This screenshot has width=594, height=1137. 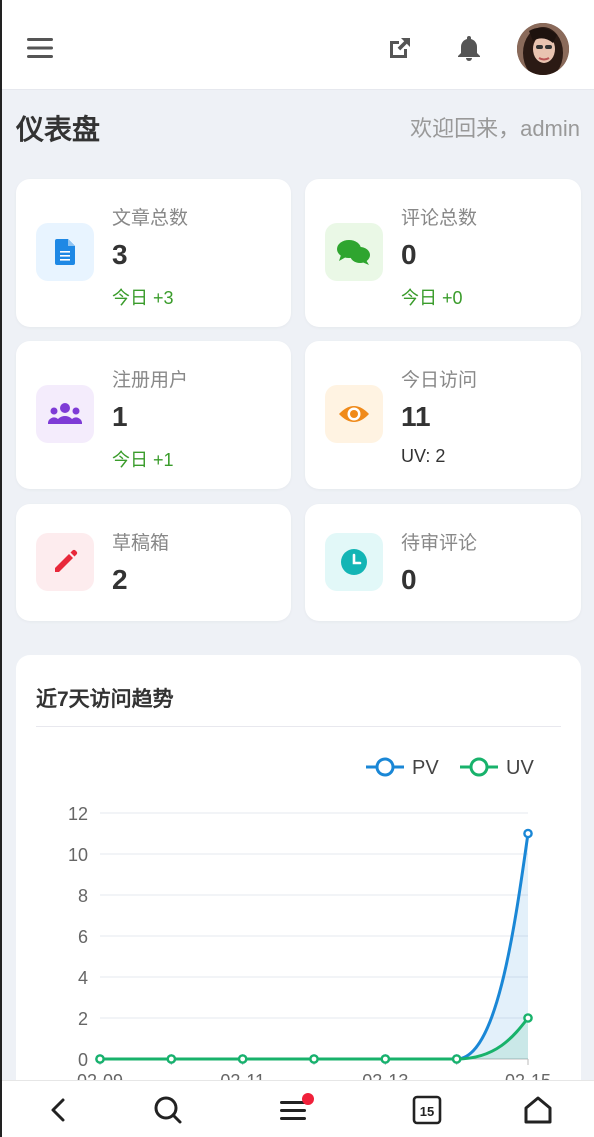 I want to click on bell-icon, so click(x=469, y=48).